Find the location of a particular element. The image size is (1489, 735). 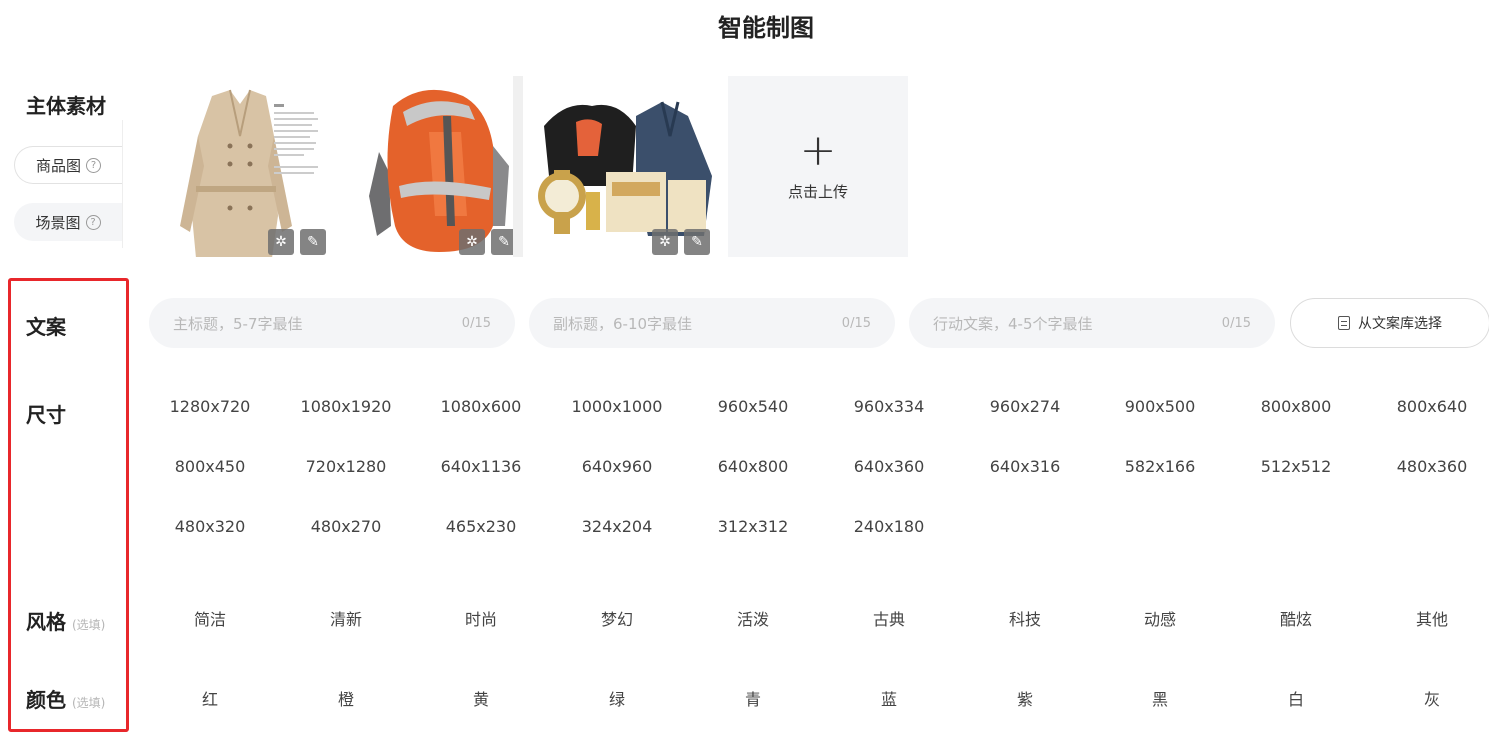

size-option: 640x1136 is located at coordinates (481, 466).